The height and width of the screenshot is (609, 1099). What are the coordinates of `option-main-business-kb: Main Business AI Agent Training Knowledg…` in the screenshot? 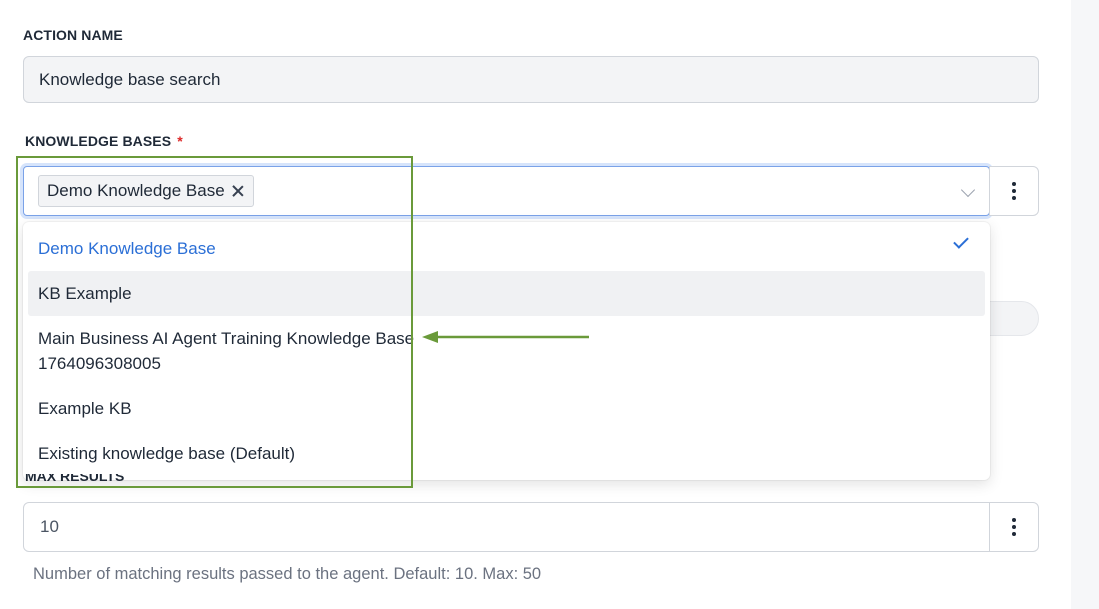 It's located at (506, 351).